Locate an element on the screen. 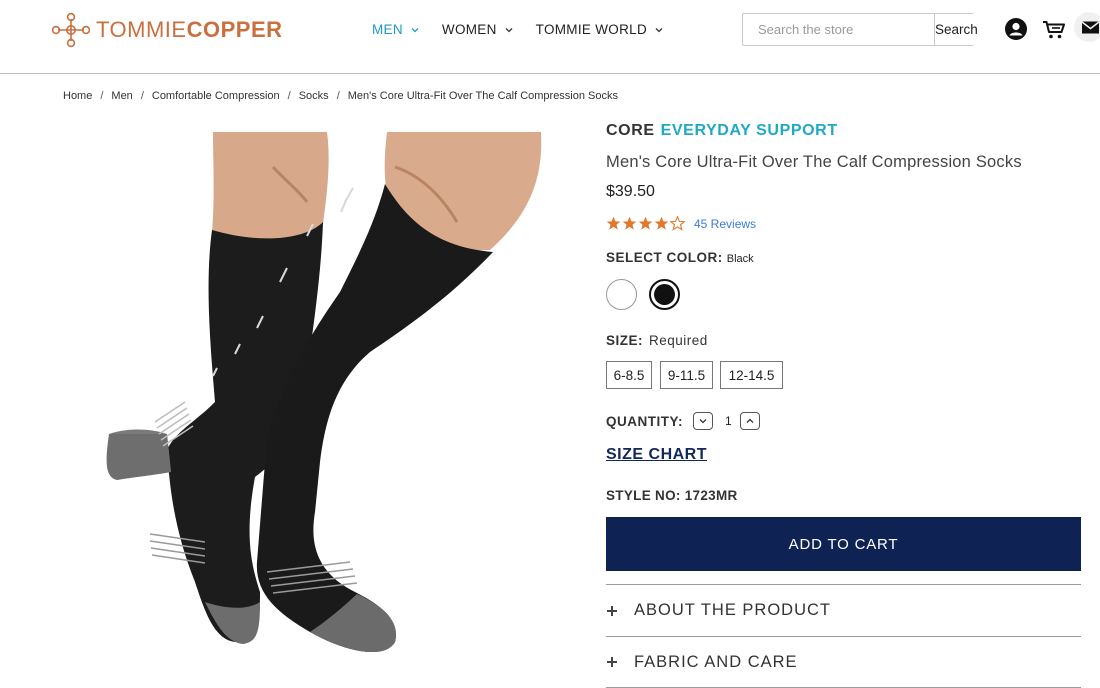 Image resolution: width=1100 pixels, height=688 pixels. product-rating: 45 Reviews is located at coordinates (681, 223).